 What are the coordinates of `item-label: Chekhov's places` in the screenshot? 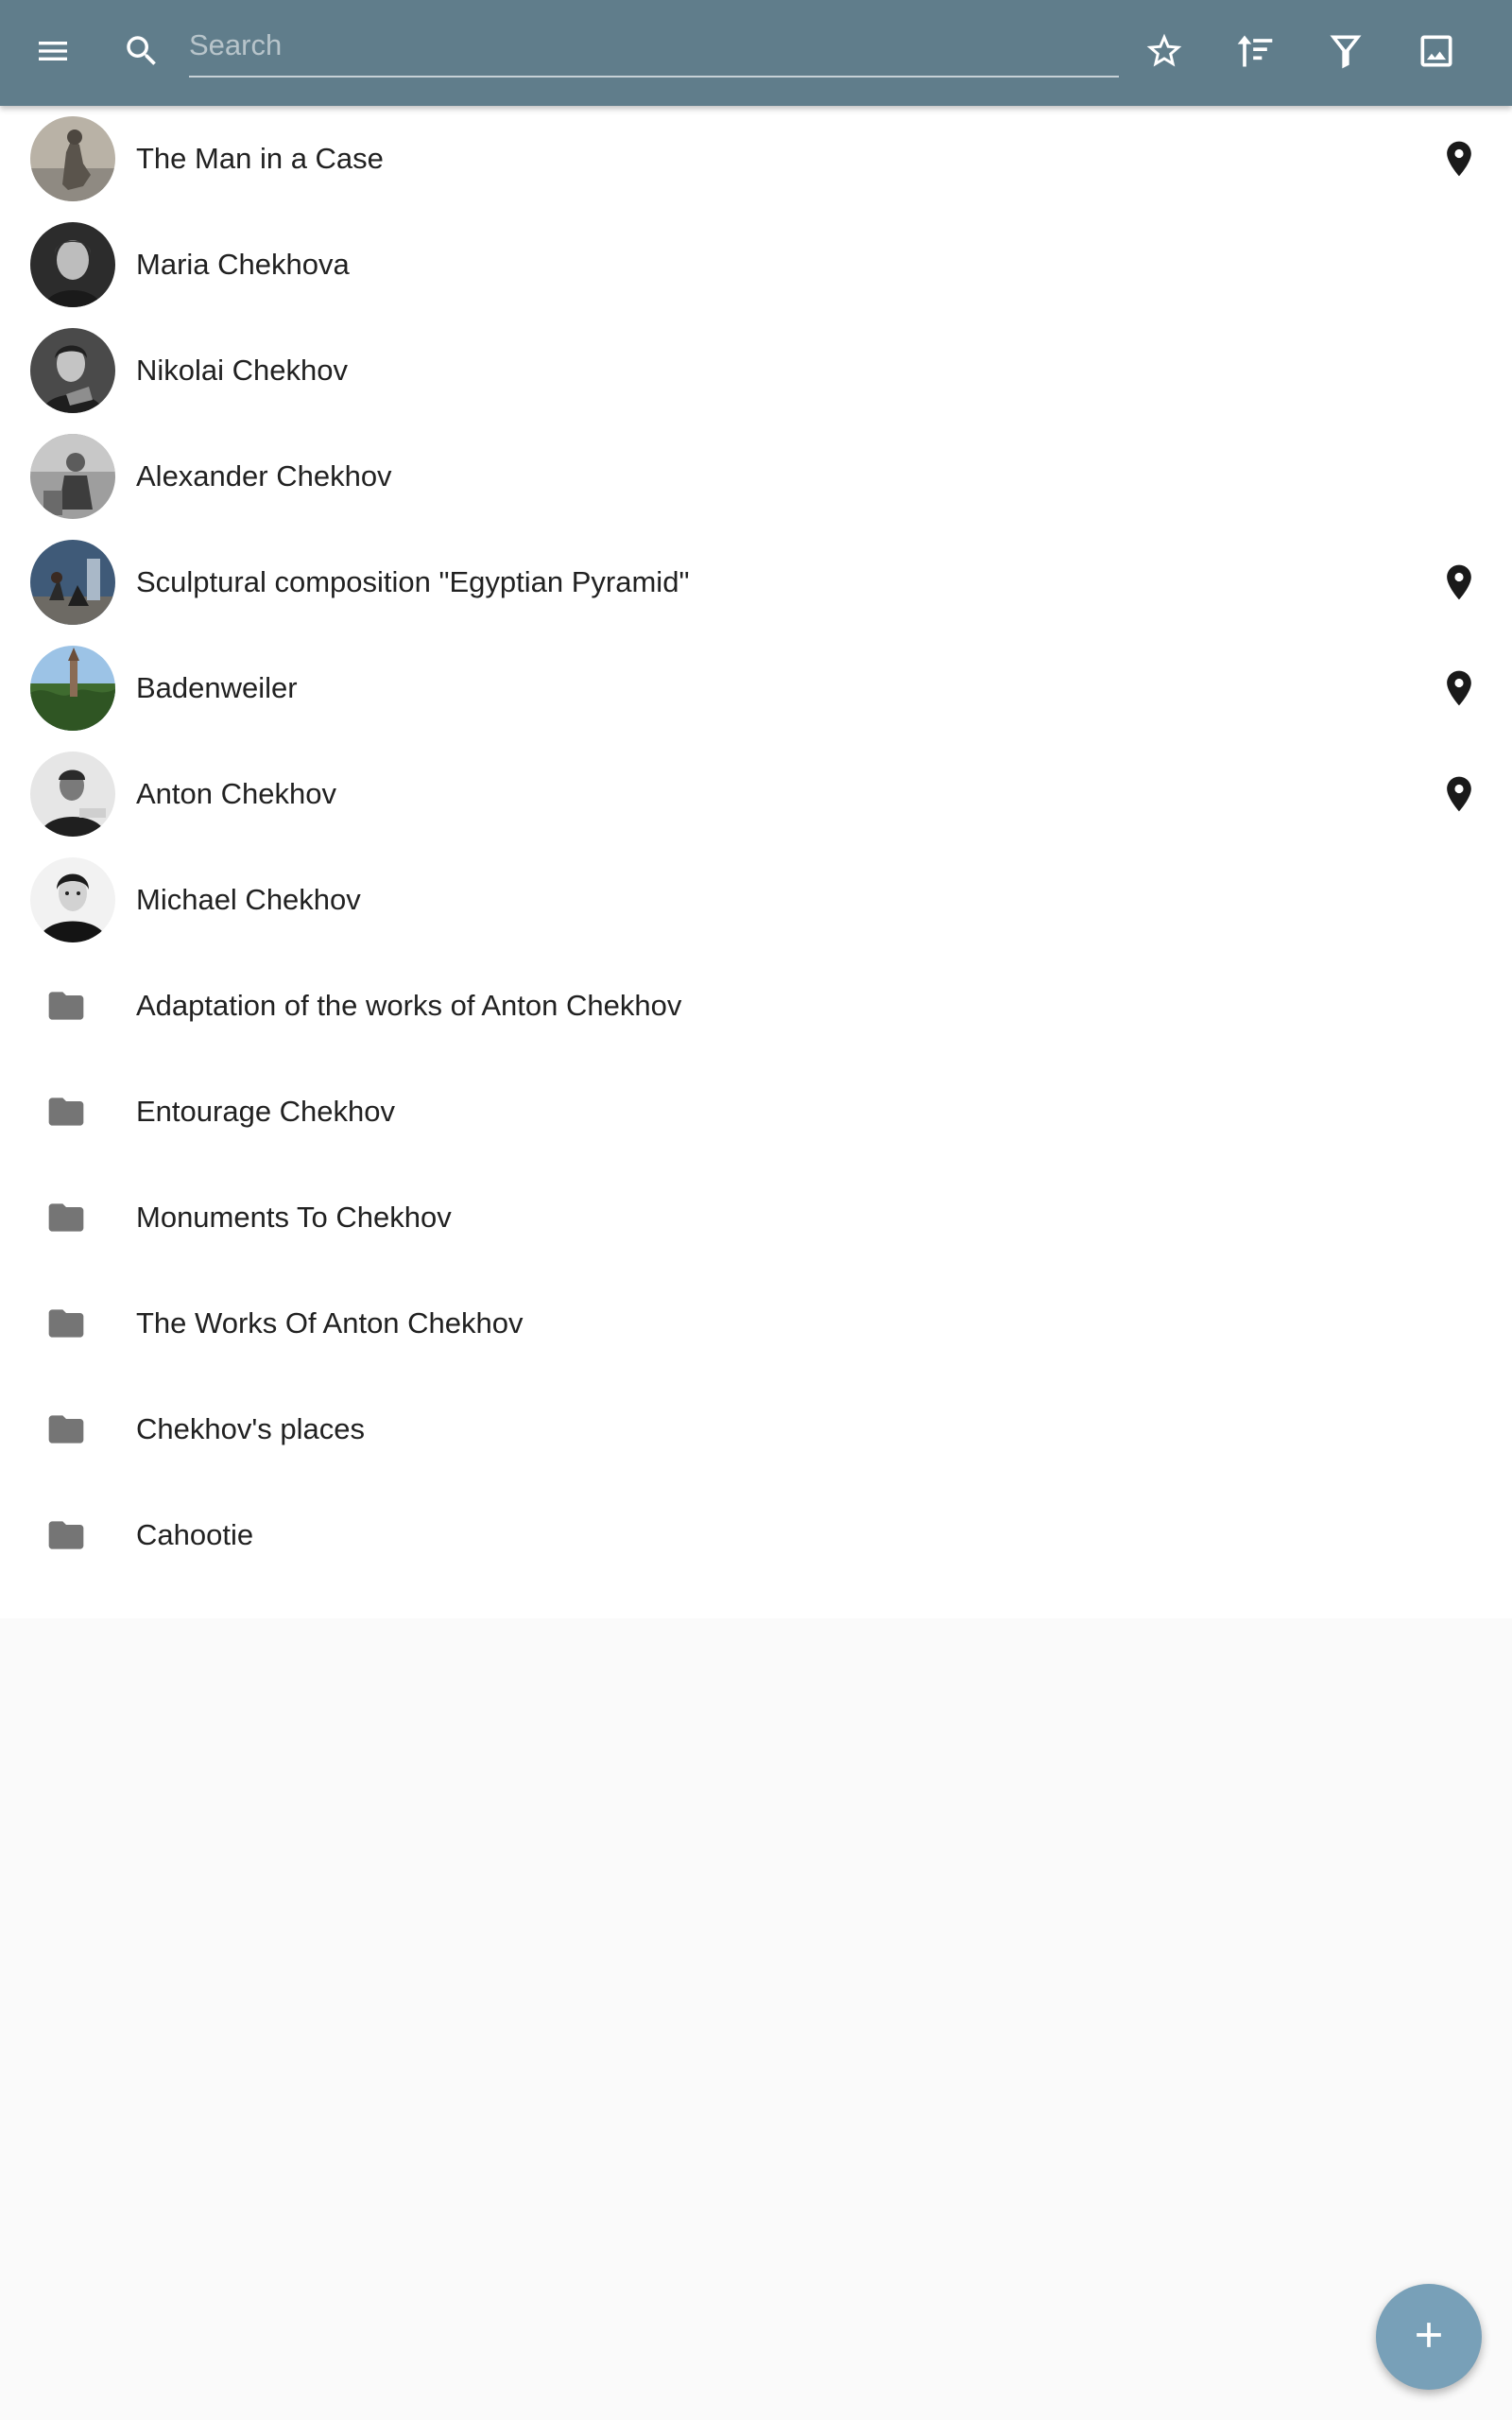 It's located at (250, 1428).